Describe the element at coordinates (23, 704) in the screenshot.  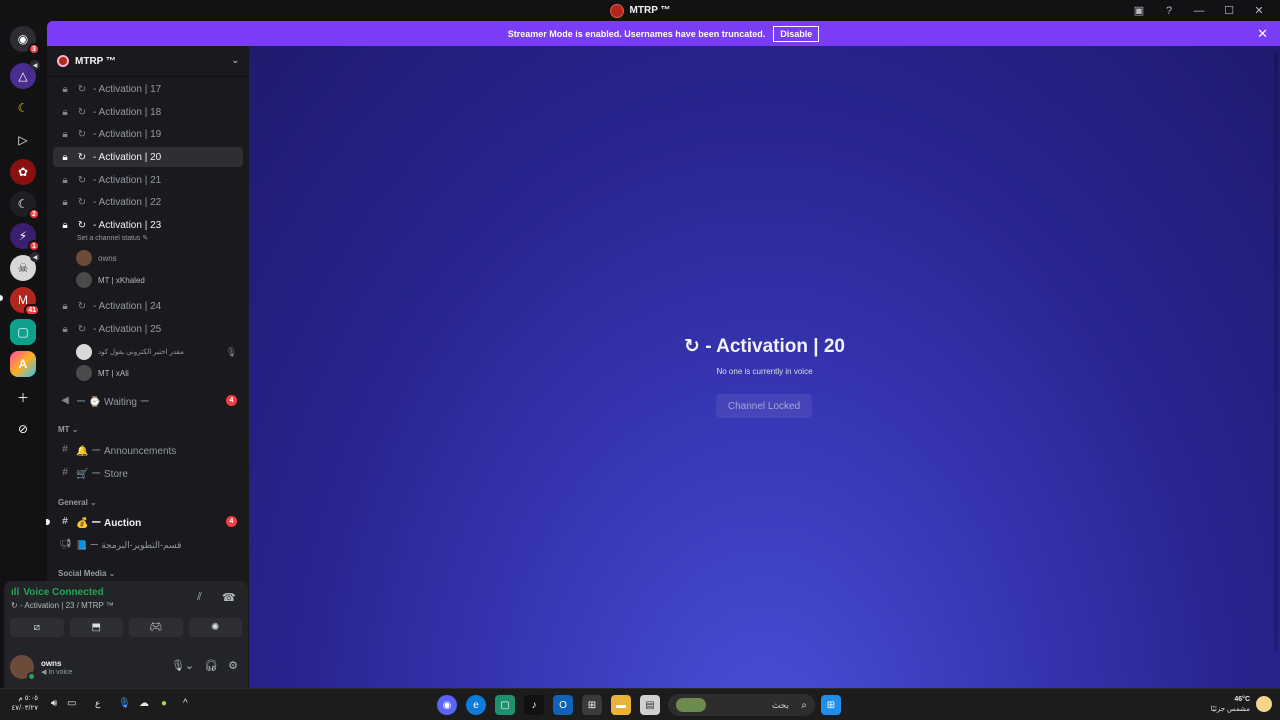
I see `clock: ٥:٠٥ م ٤٧/٠٣/٢٧` at that location.